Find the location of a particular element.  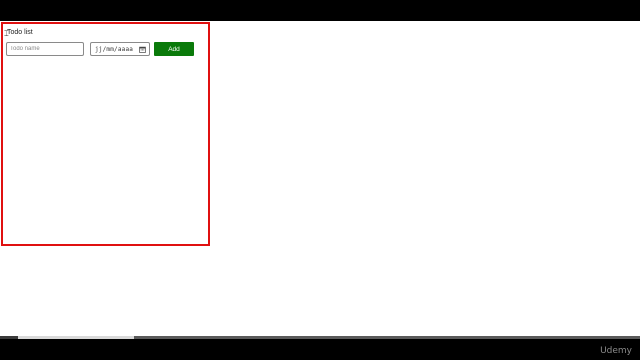

video-progress-bar is located at coordinates (320, 337).